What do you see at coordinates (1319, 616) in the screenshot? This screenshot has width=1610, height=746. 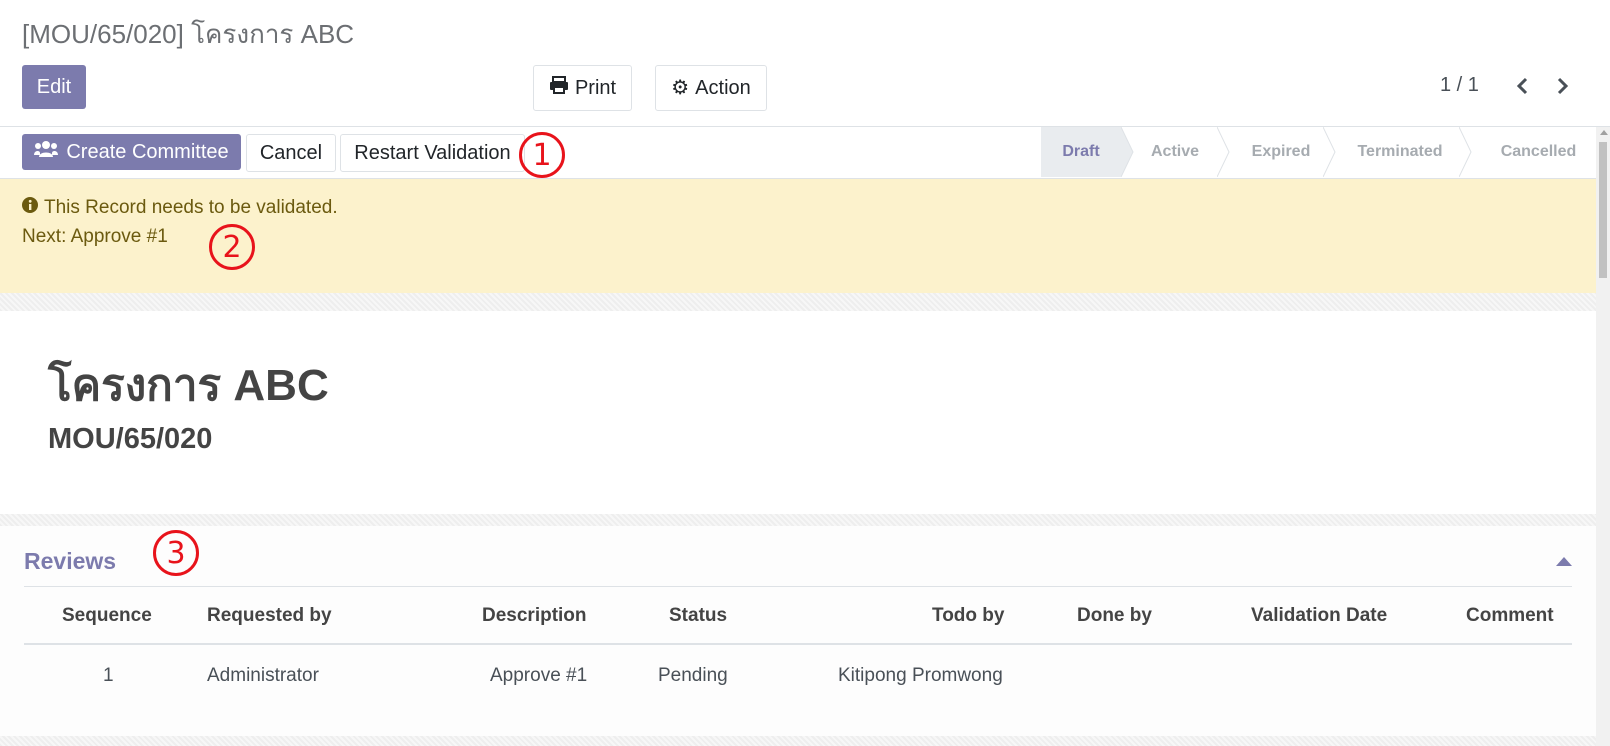 I see `column-header-validation-date: Validation Date` at bounding box center [1319, 616].